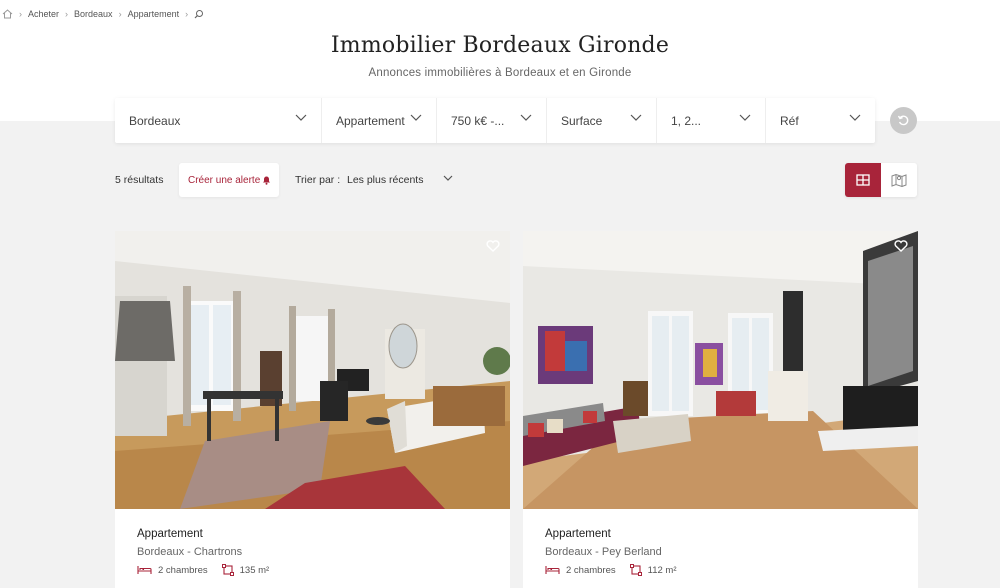 The height and width of the screenshot is (588, 1000). I want to click on filter-location: Bordeaux, so click(218, 120).